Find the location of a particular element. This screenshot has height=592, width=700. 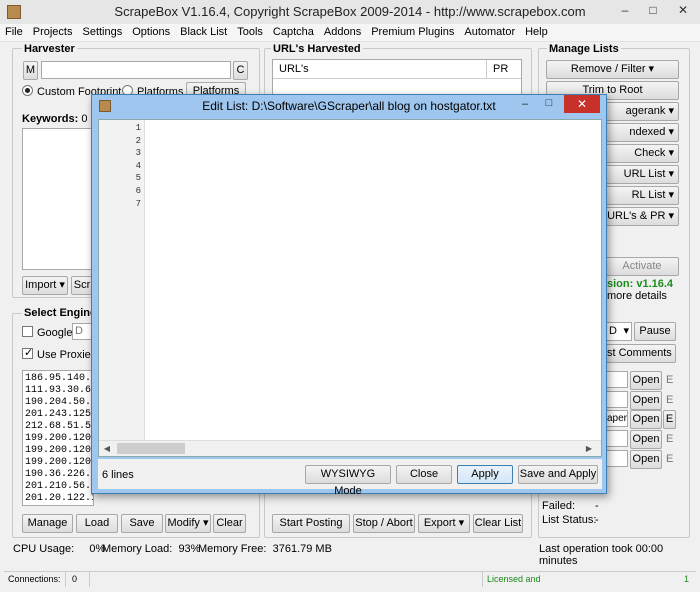

open-field-3: aper is located at coordinates (617, 418).